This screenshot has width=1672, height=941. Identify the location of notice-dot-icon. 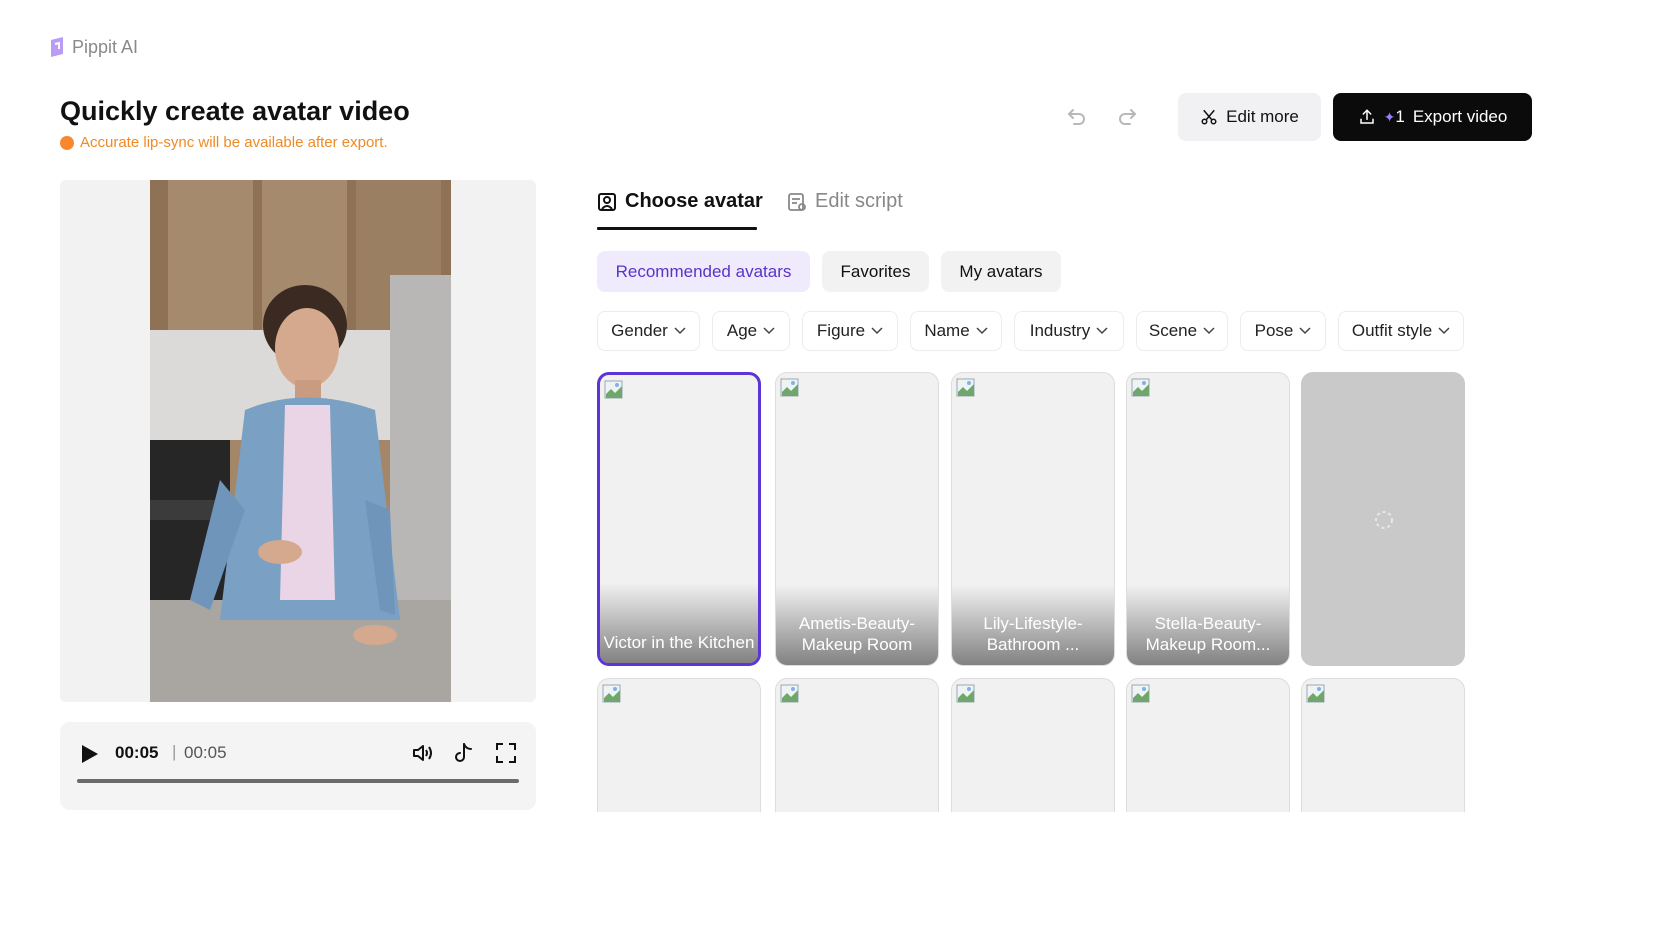
(67, 142).